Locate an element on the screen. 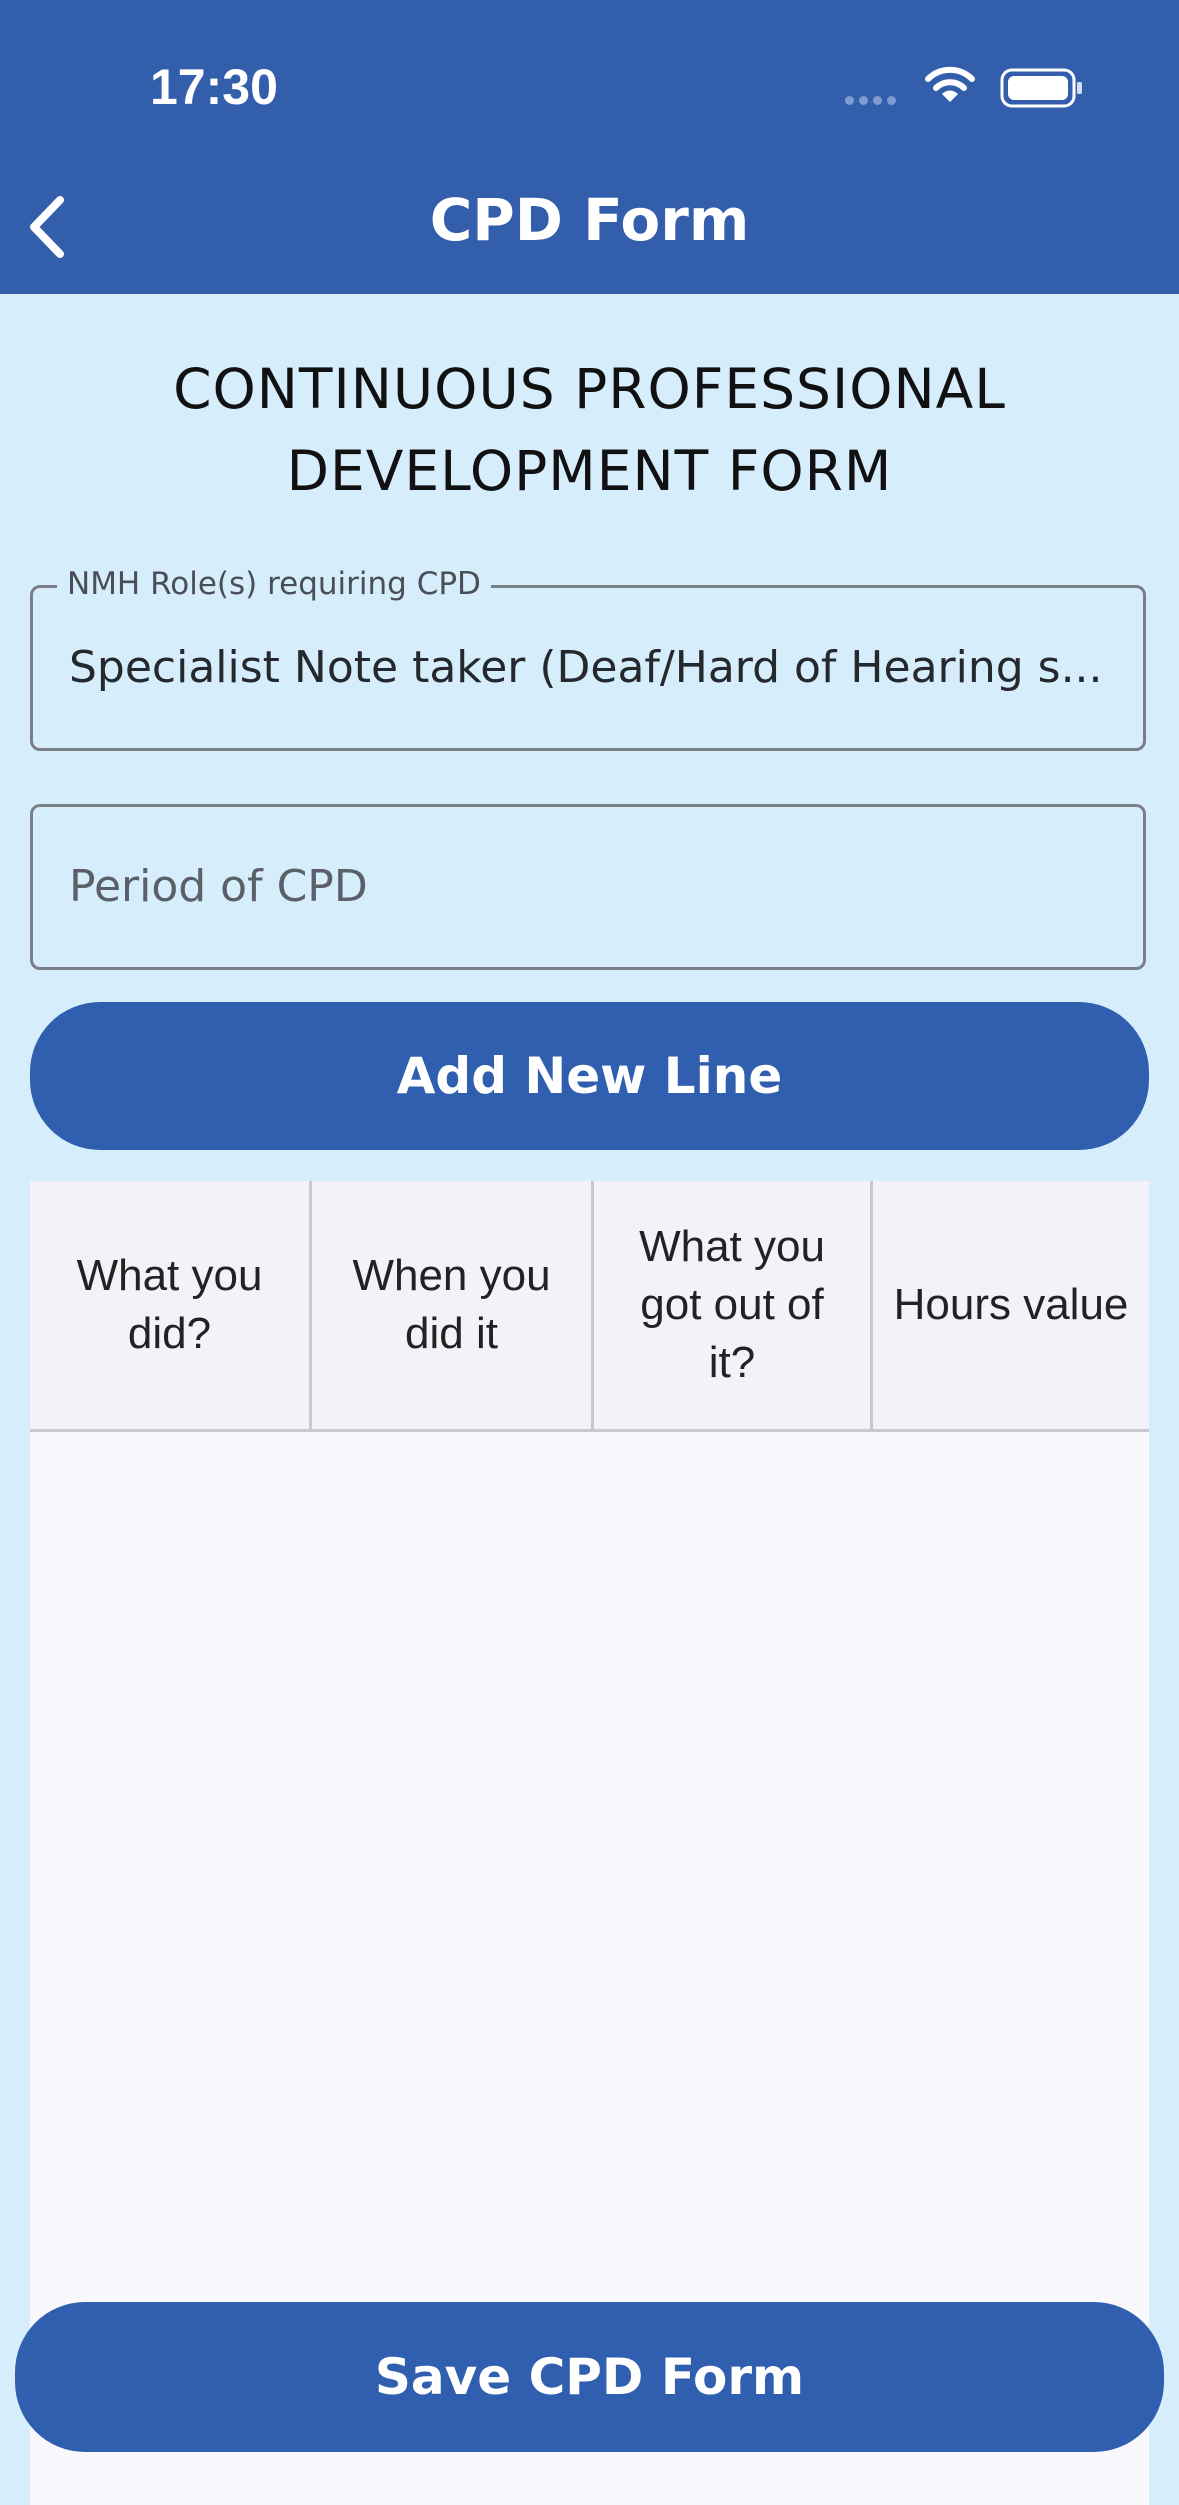  cellular-signal-icon is located at coordinates (870, 100).